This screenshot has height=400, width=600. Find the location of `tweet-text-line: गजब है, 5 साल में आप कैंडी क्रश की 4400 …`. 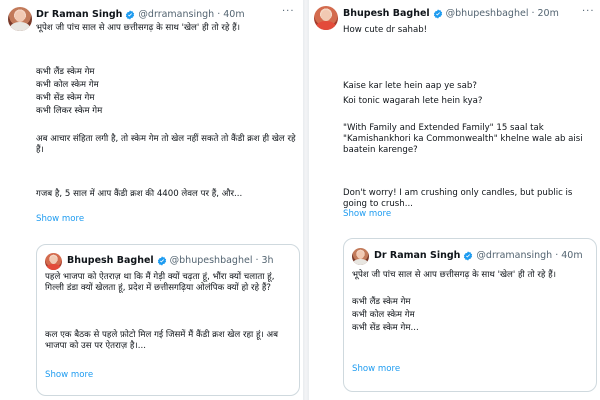

tweet-text-line: गजब है, 5 साल में आप कैंडी क्रश की 4400 … is located at coordinates (139, 194).